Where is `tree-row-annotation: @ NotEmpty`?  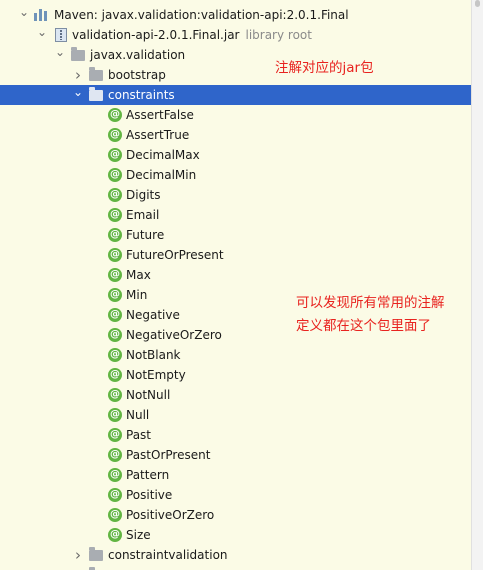
tree-row-annotation: @ NotEmpty is located at coordinates (235, 375).